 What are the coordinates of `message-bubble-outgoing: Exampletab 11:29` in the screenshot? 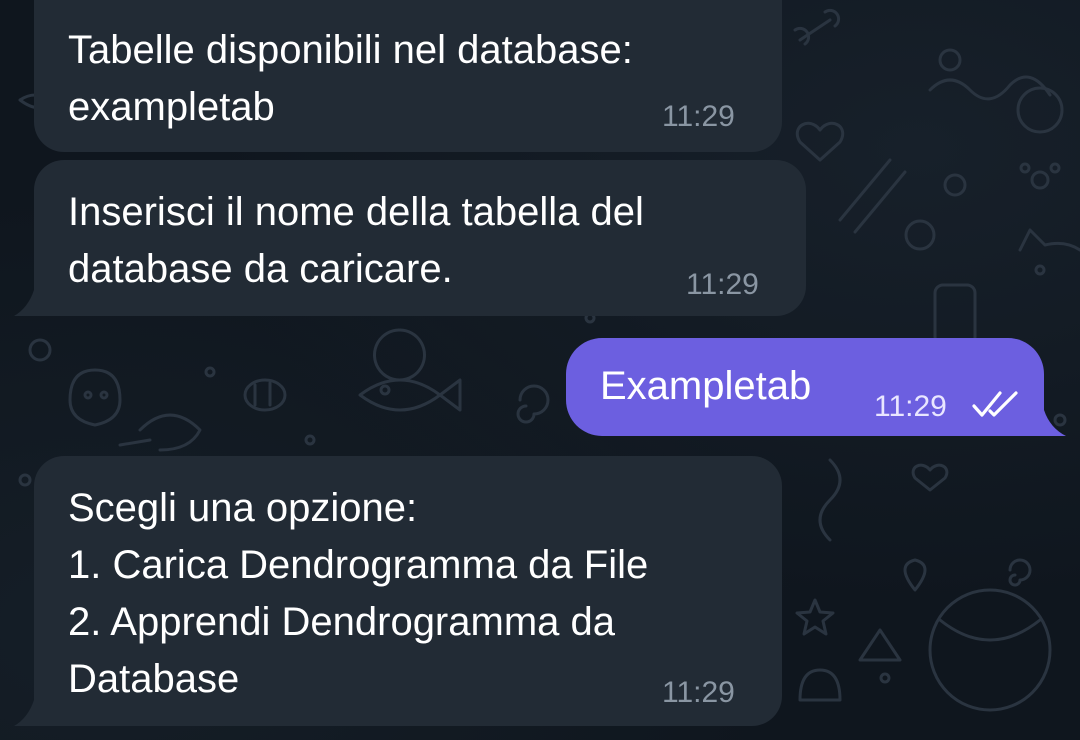 It's located at (805, 387).